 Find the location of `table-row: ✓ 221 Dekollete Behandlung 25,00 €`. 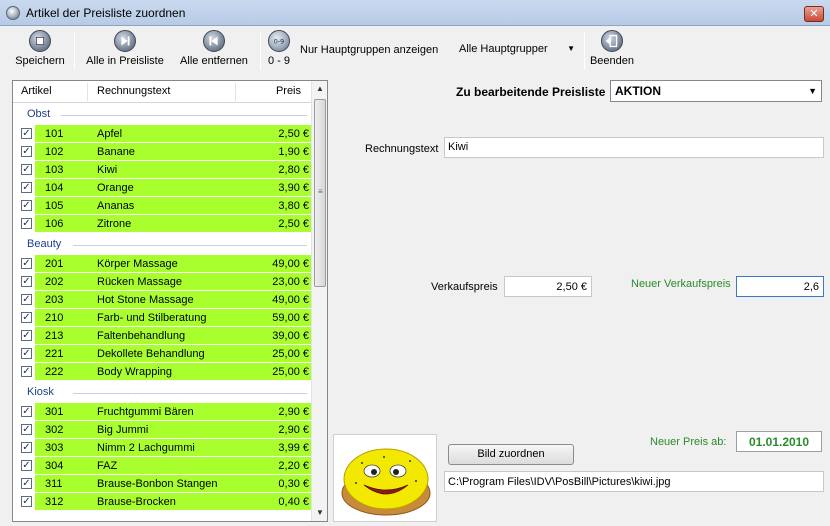

table-row: ✓ 221 Dekollete Behandlung 25,00 € is located at coordinates (163, 353).